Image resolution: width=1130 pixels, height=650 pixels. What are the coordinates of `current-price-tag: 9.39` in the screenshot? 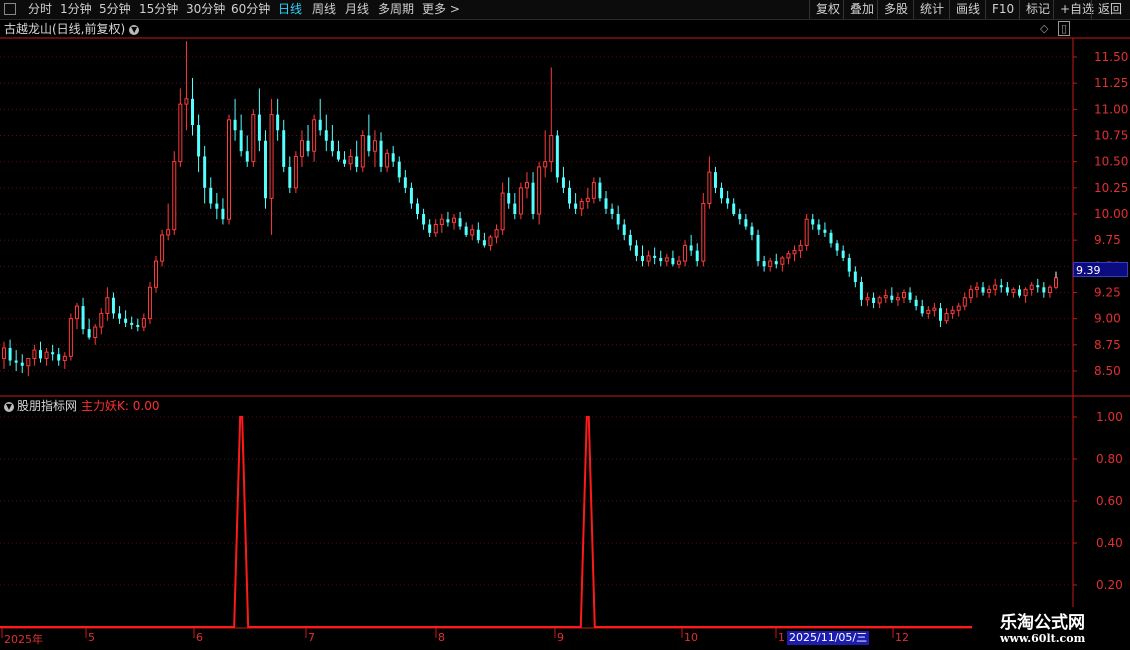 It's located at (1100, 269).